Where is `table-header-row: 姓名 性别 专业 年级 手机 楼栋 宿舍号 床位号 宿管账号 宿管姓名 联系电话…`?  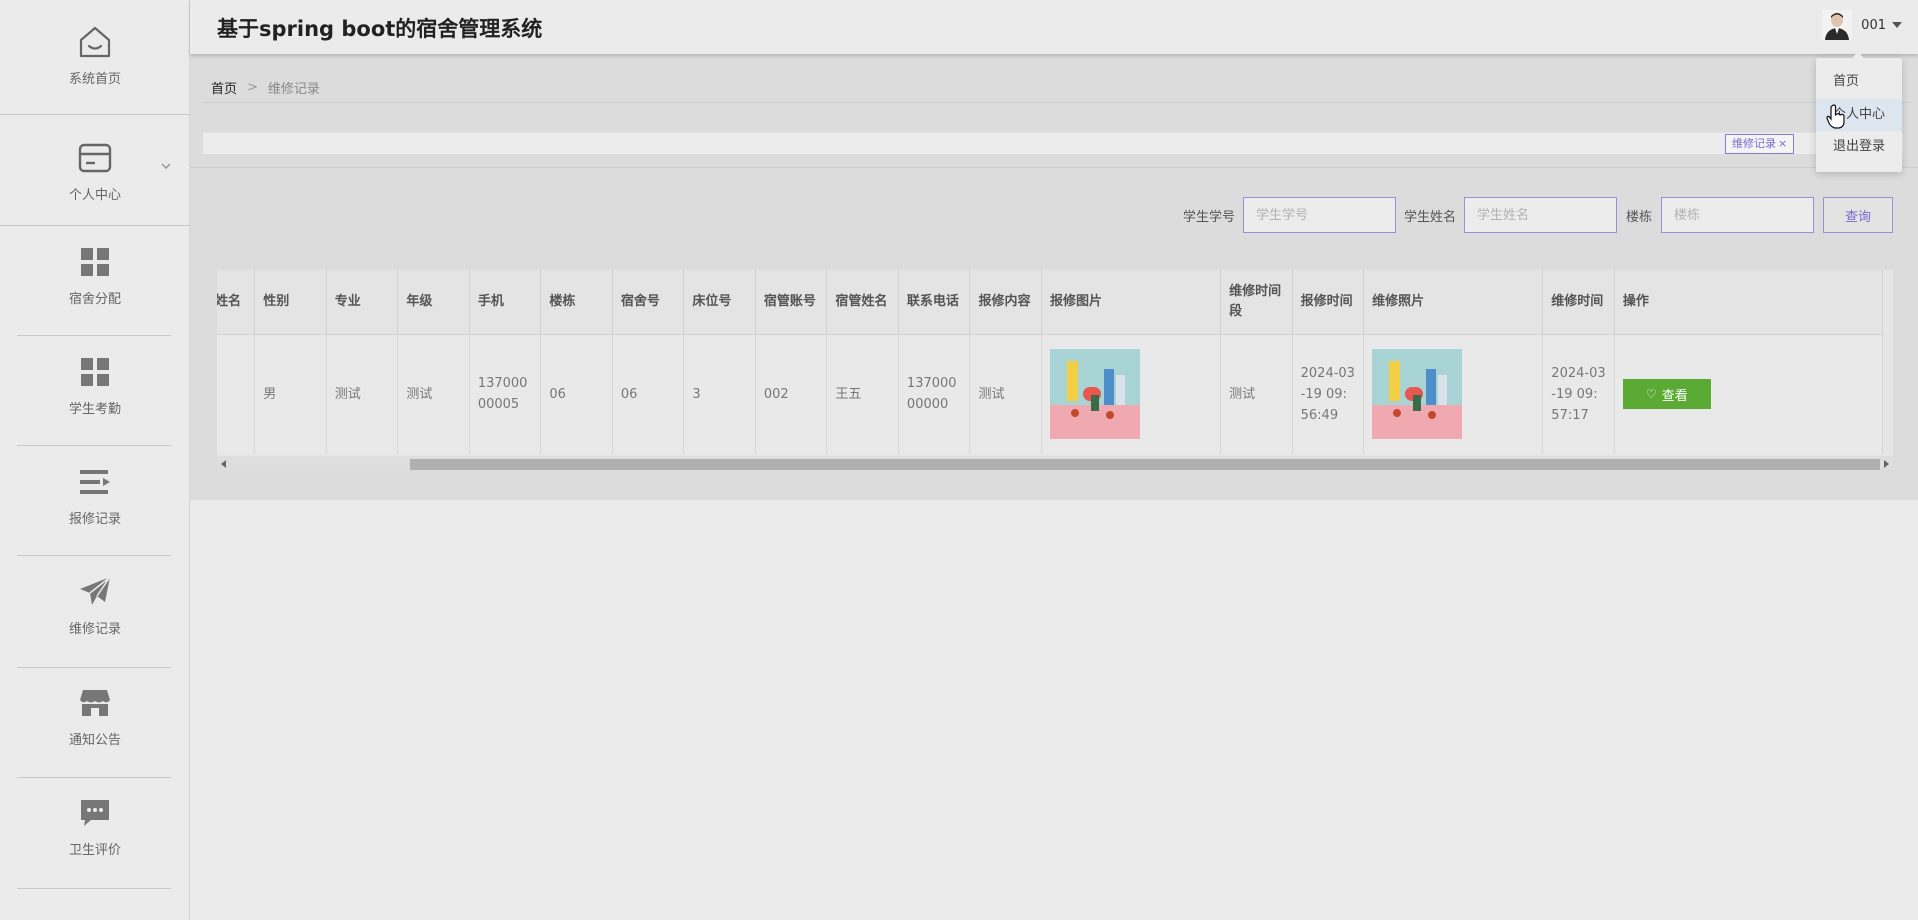 table-header-row: 姓名 性别 专业 年级 手机 楼栋 宿舍号 床位号 宿管账号 宿管姓名 联系电话… is located at coordinates (1050, 302).